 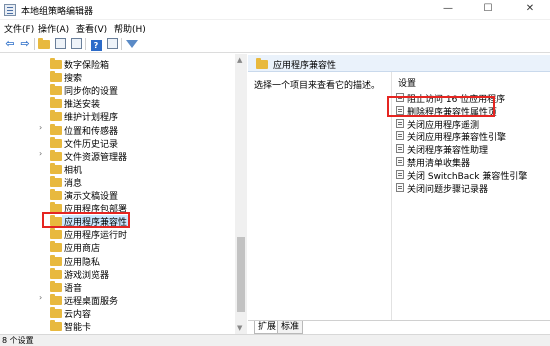 I want to click on menu-action: 操作(A), so click(x=53, y=28).